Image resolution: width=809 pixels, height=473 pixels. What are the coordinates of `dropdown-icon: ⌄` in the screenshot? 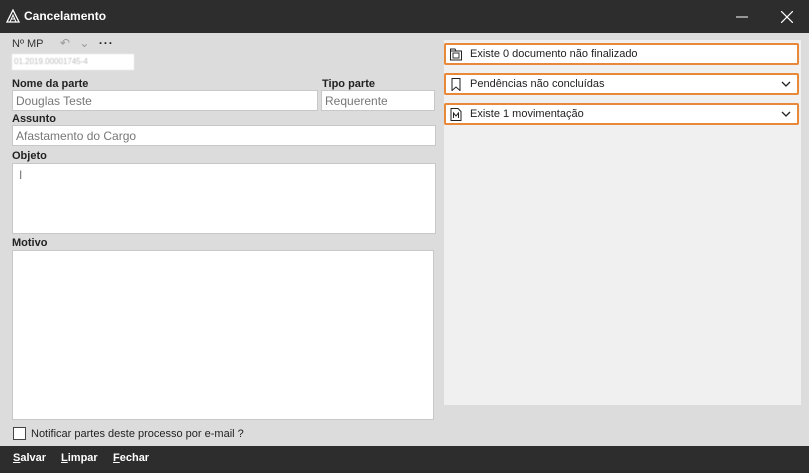 It's located at (84, 43).